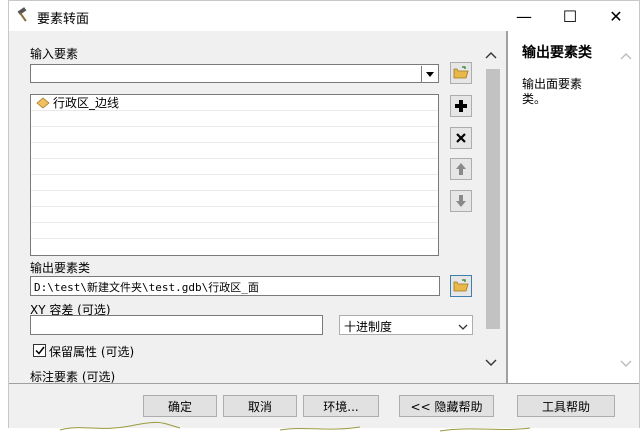 The height and width of the screenshot is (434, 644). I want to click on browse-output-button, so click(461, 286).